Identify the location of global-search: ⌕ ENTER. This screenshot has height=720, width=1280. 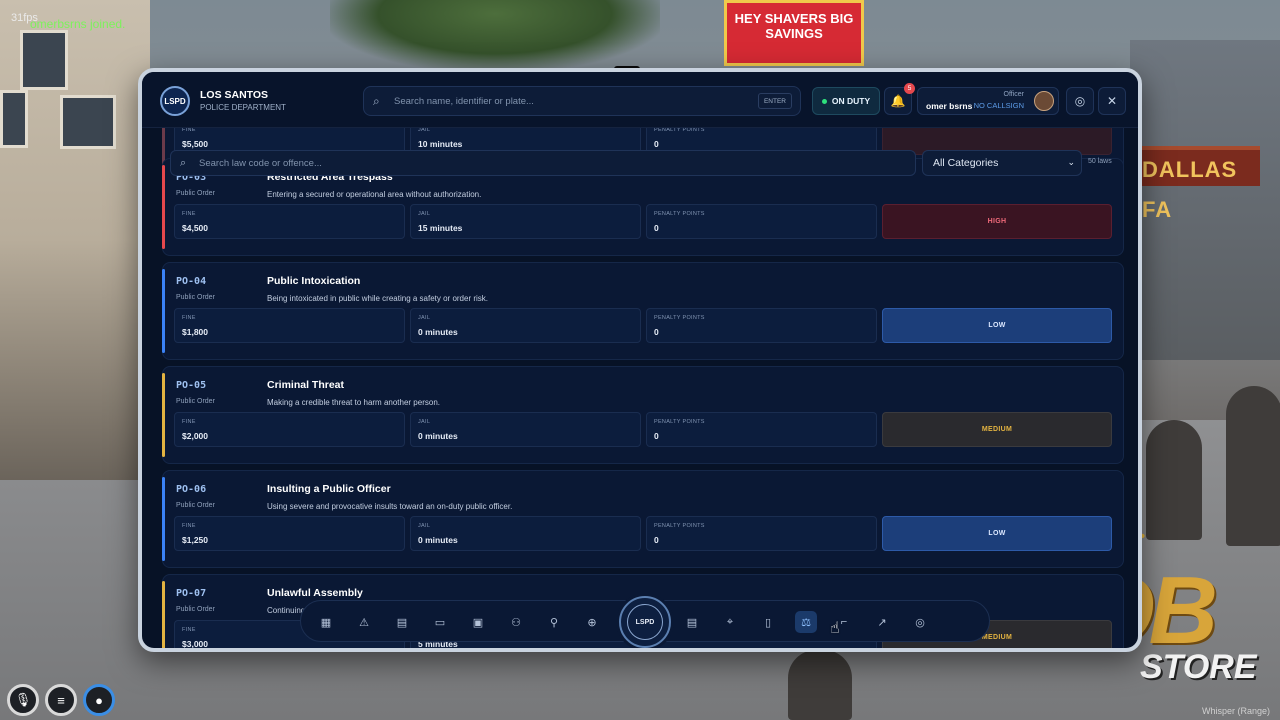
(582, 101).